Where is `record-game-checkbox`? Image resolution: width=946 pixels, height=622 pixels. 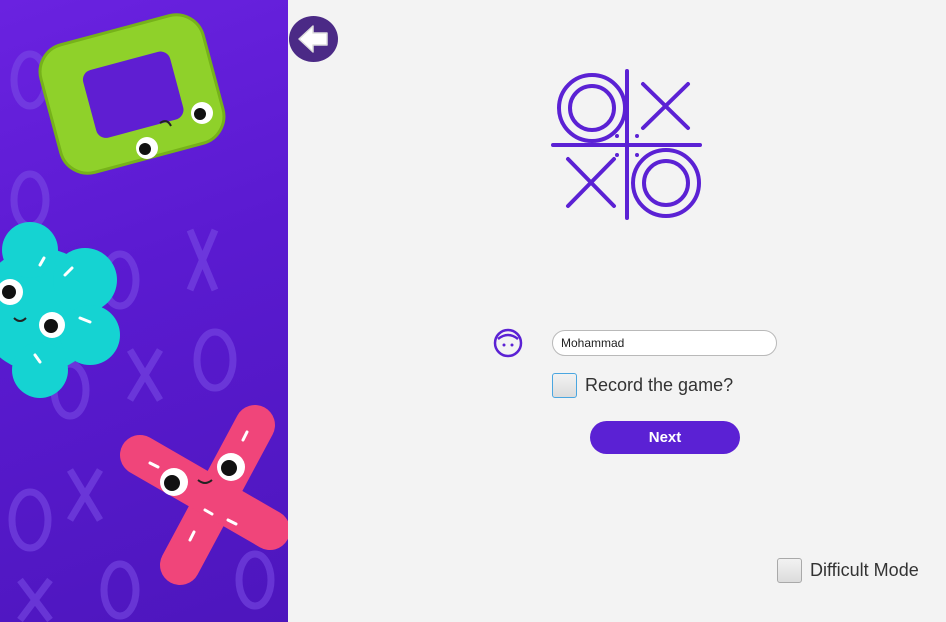 record-game-checkbox is located at coordinates (564, 385).